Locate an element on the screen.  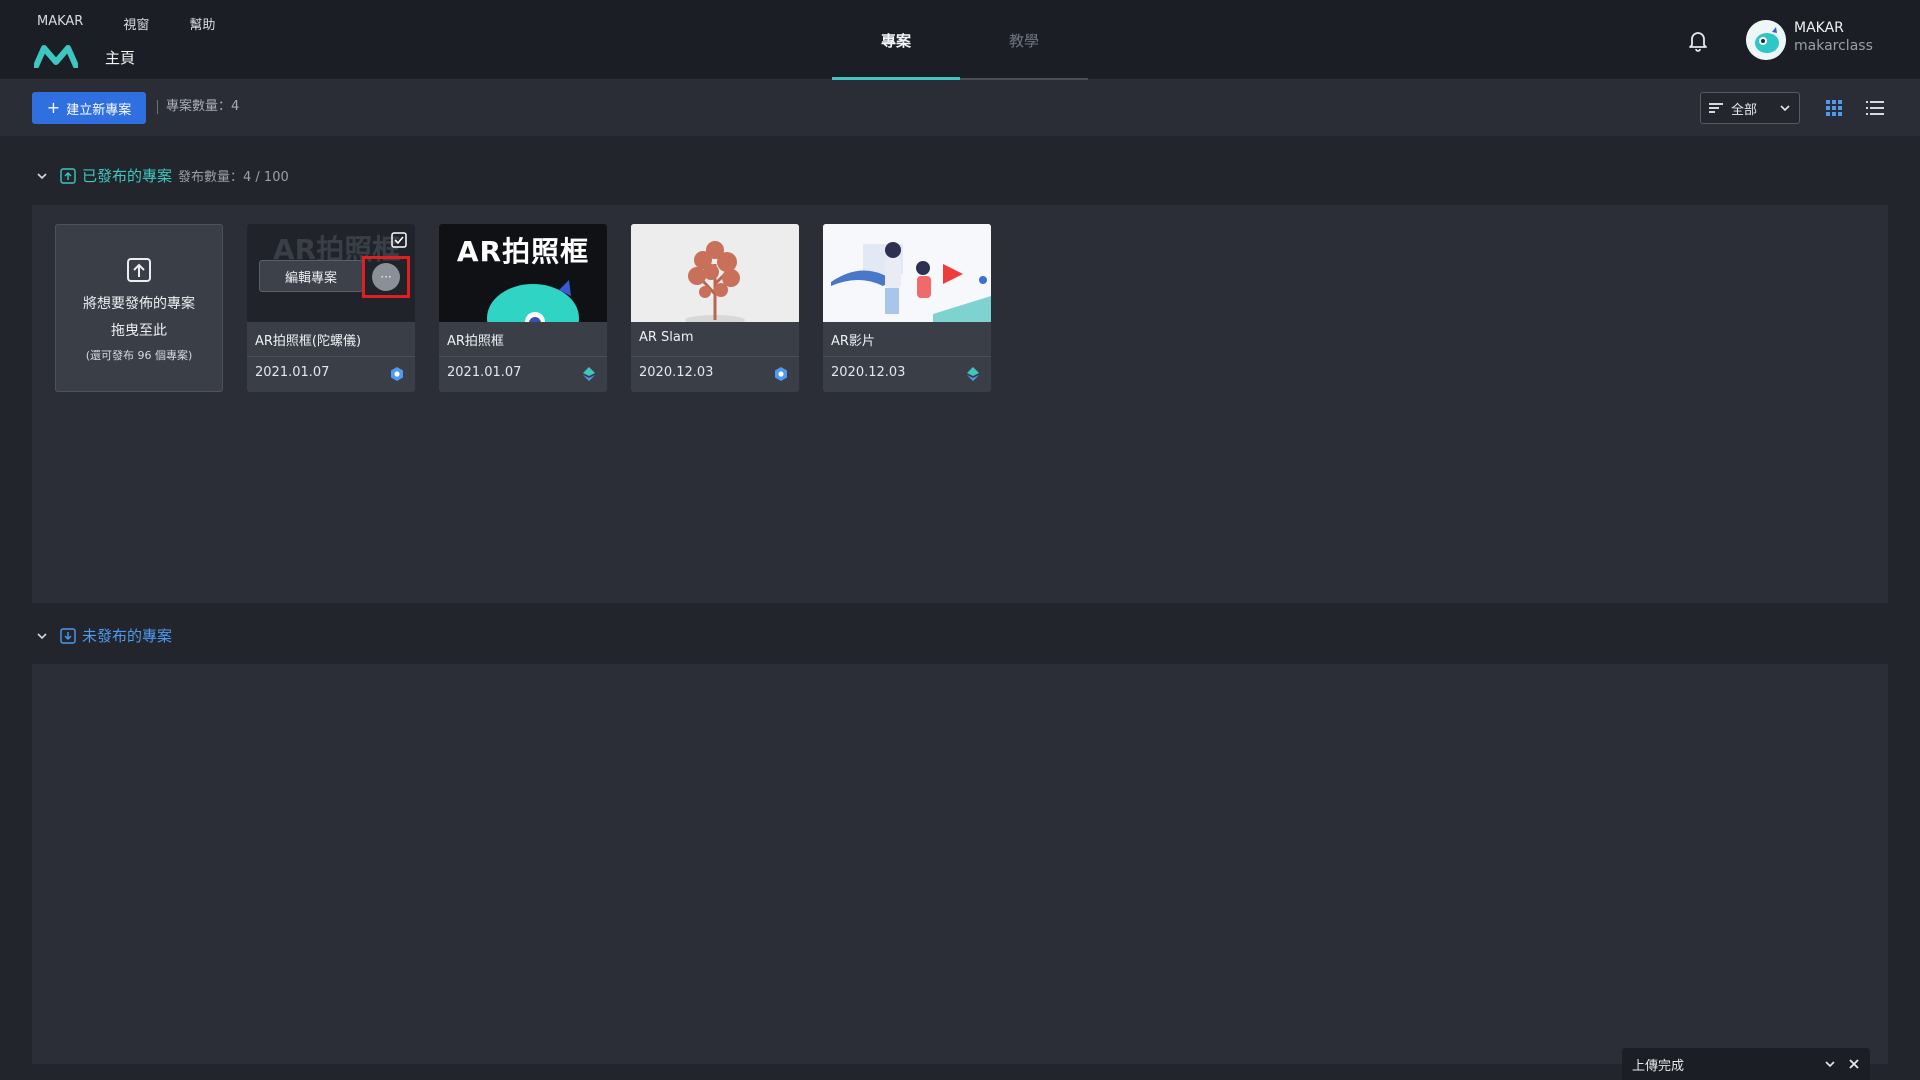
mascot-avatar-icon is located at coordinates (1766, 40).